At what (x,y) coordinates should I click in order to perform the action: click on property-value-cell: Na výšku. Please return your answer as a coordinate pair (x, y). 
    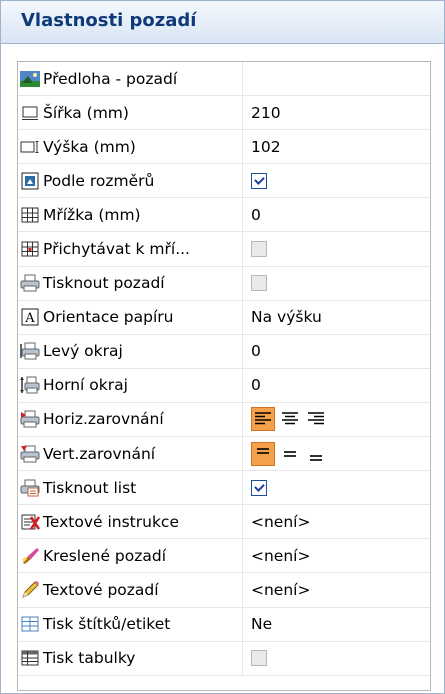
    Looking at the image, I should click on (336, 317).